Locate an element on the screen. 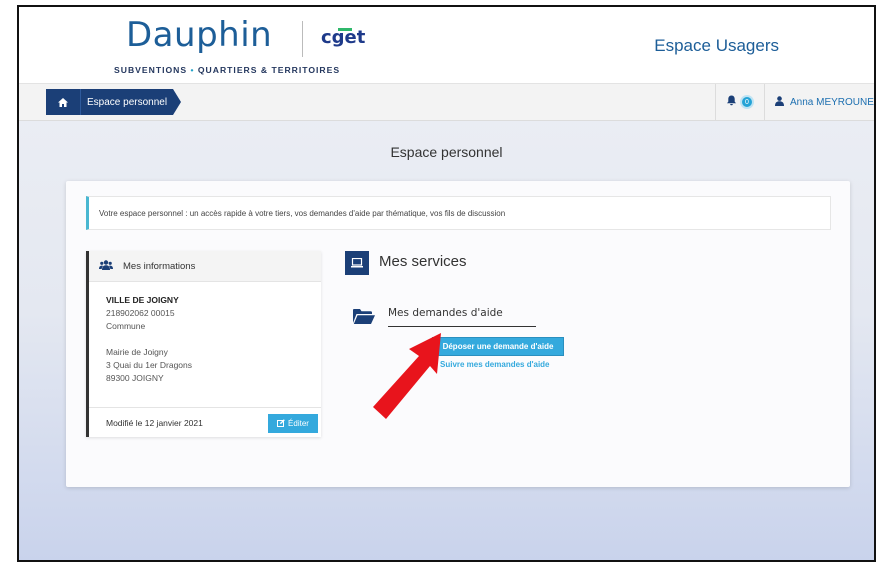 The image size is (895, 564). page-title: Espace personnel is located at coordinates (446, 152).